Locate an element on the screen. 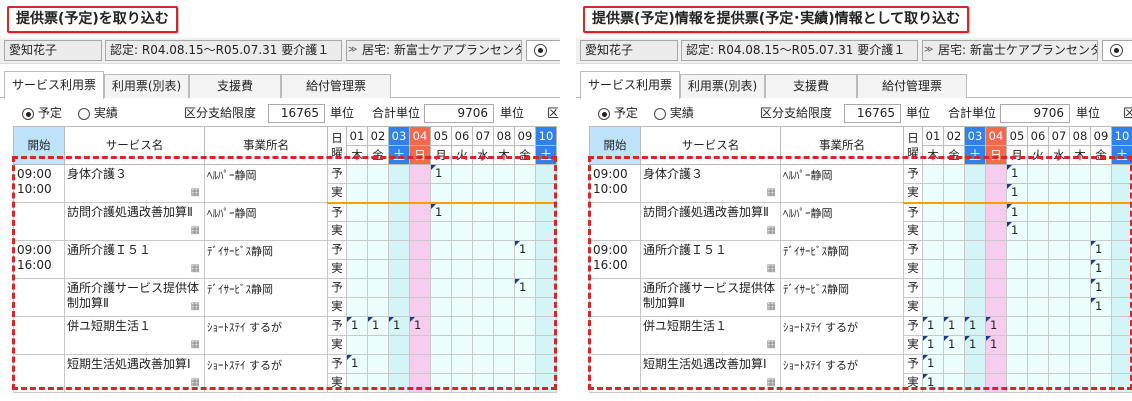  radio-actual: 実績 is located at coordinates (98, 113).